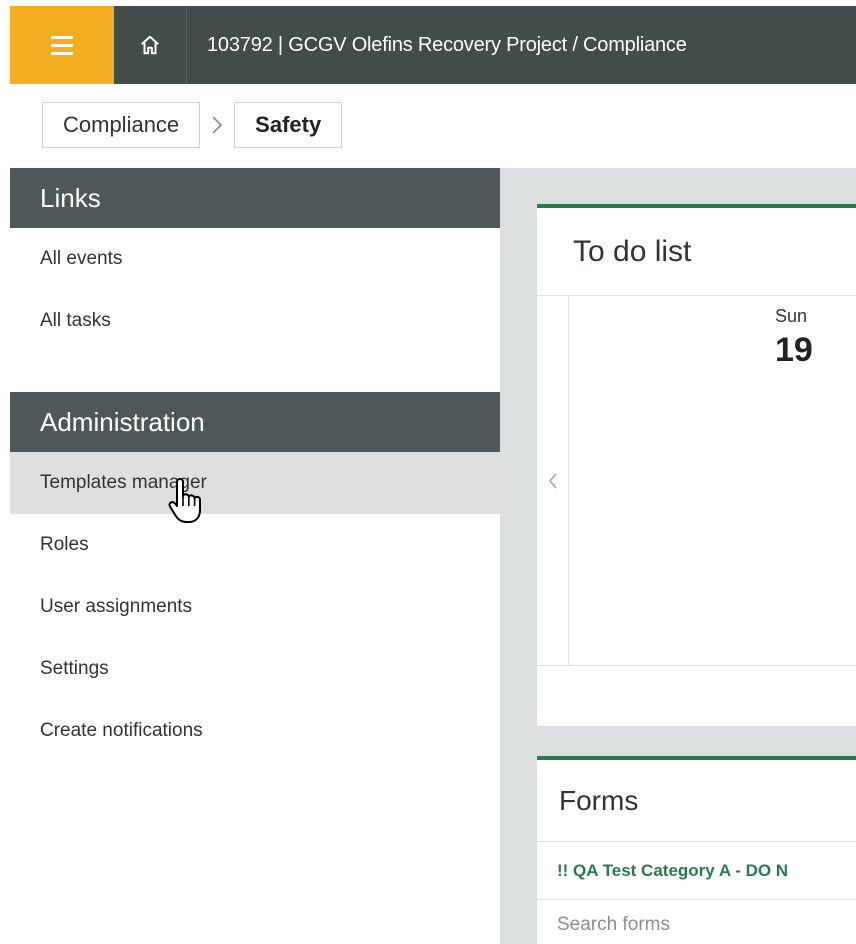 Image resolution: width=856 pixels, height=944 pixels. I want to click on home-button, so click(150, 45).